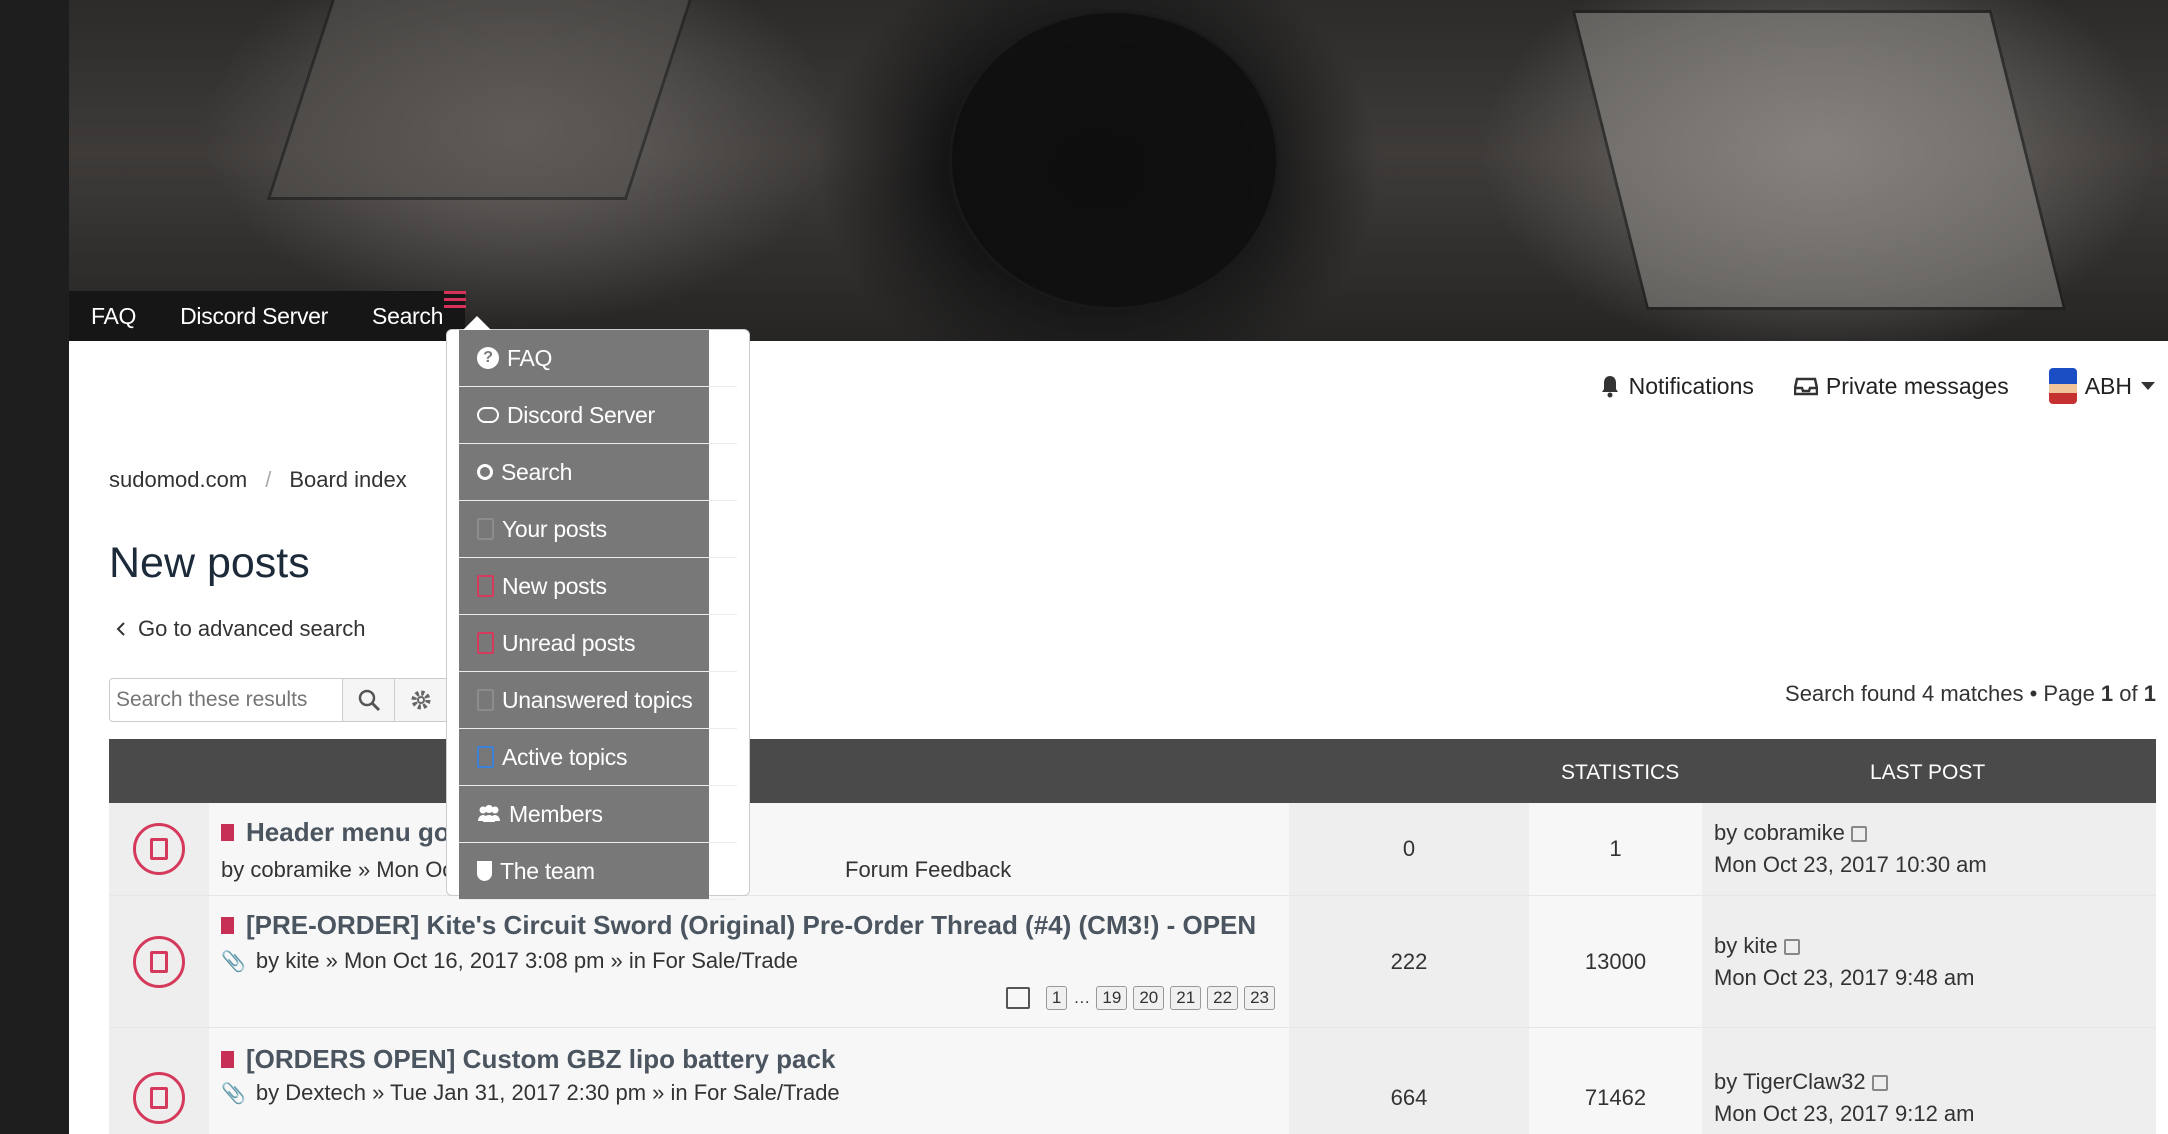  I want to click on page-link: 19, so click(1112, 998).